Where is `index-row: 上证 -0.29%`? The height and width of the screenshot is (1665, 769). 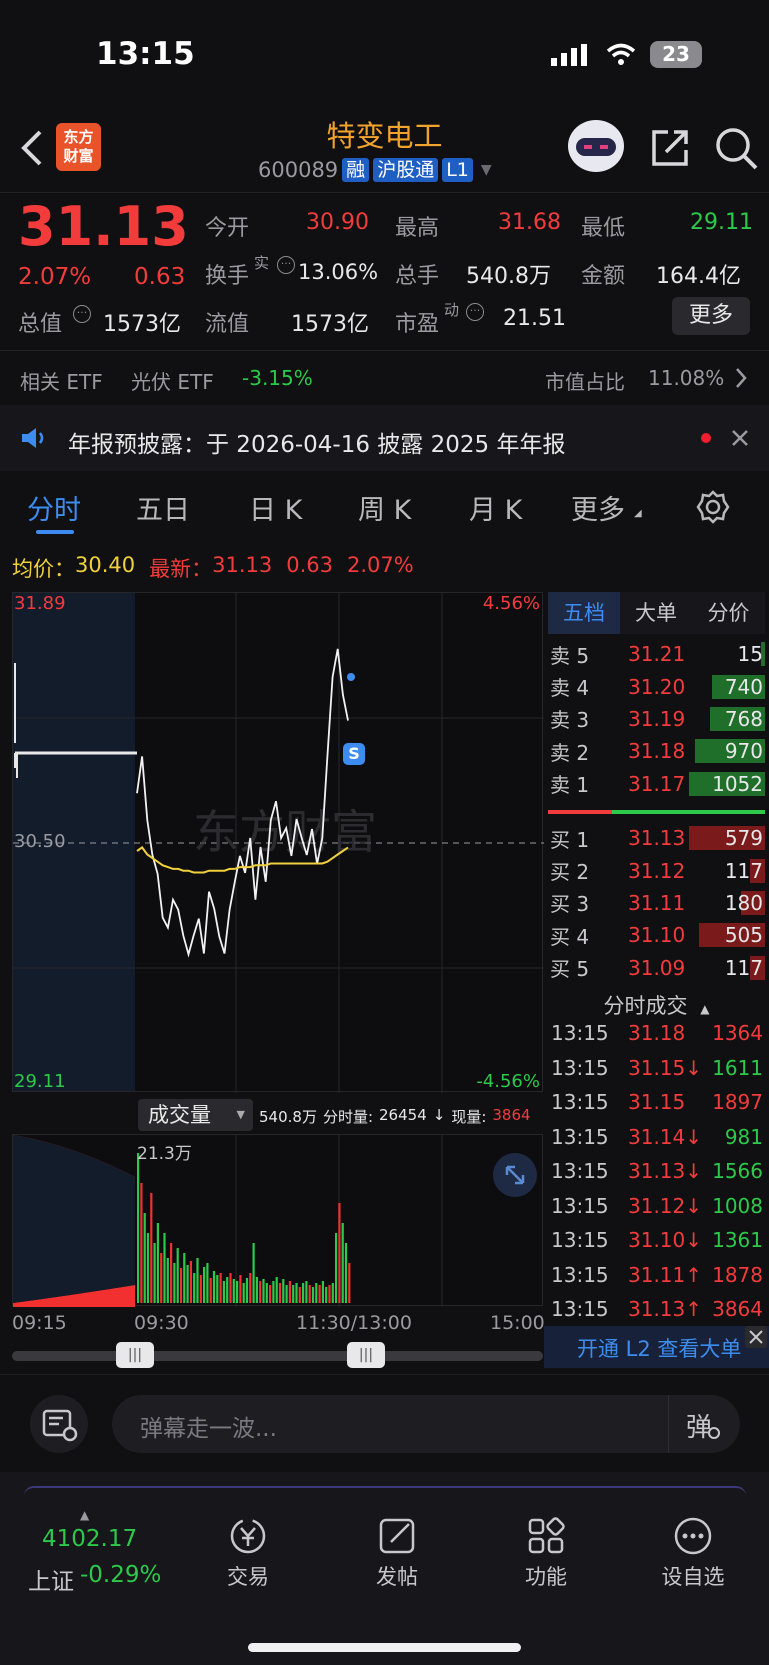
index-row: 上证 -0.29% is located at coordinates (94, 1579).